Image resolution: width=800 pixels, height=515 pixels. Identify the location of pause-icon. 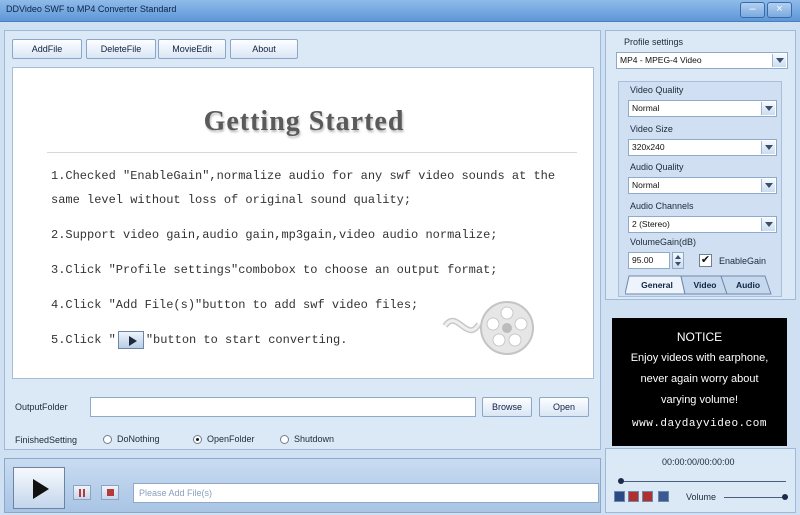
(80, 493).